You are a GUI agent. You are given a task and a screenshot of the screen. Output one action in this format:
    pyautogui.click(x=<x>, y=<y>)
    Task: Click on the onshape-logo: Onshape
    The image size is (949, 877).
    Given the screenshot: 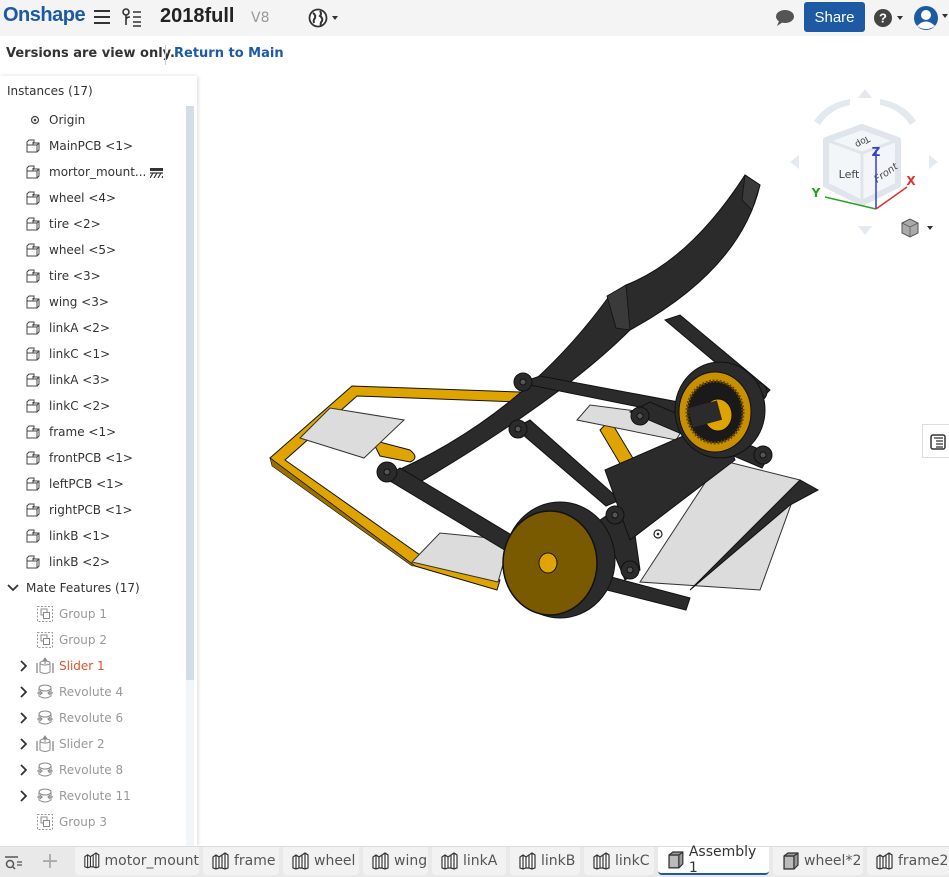 What is the action you would take?
    pyautogui.click(x=44, y=15)
    